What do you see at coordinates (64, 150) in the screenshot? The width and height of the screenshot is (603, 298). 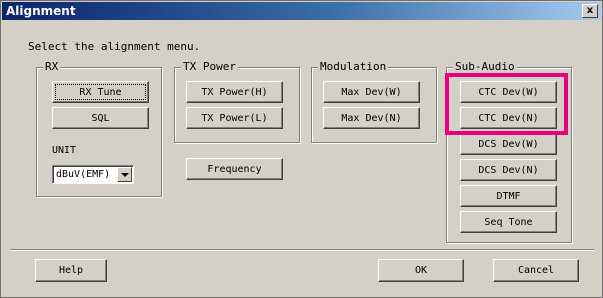 I see `unit-label: UNIT` at bounding box center [64, 150].